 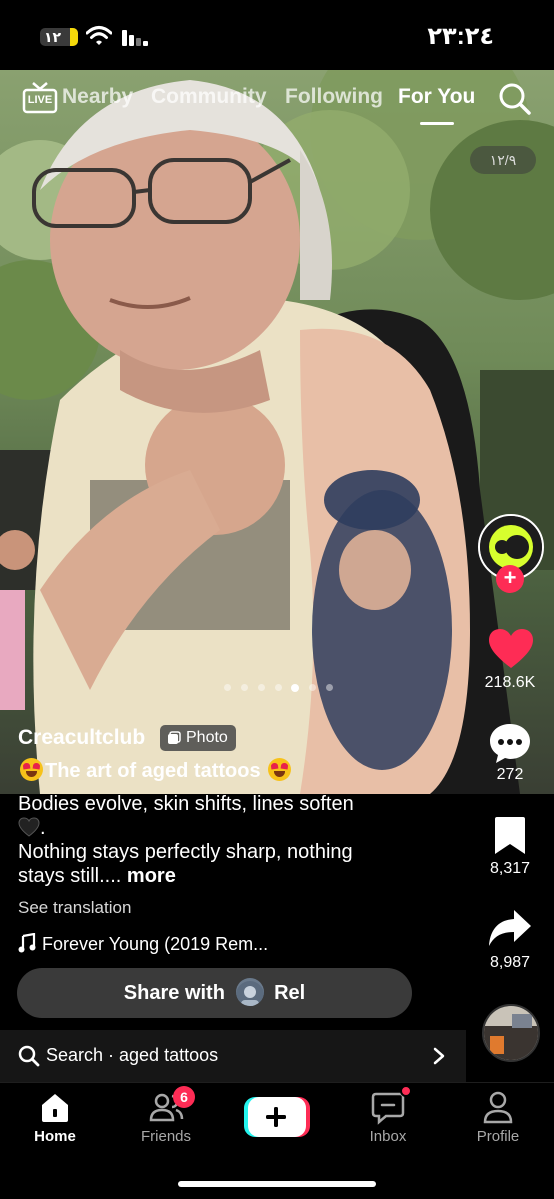 I want to click on comment-count: 272, so click(x=510, y=774).